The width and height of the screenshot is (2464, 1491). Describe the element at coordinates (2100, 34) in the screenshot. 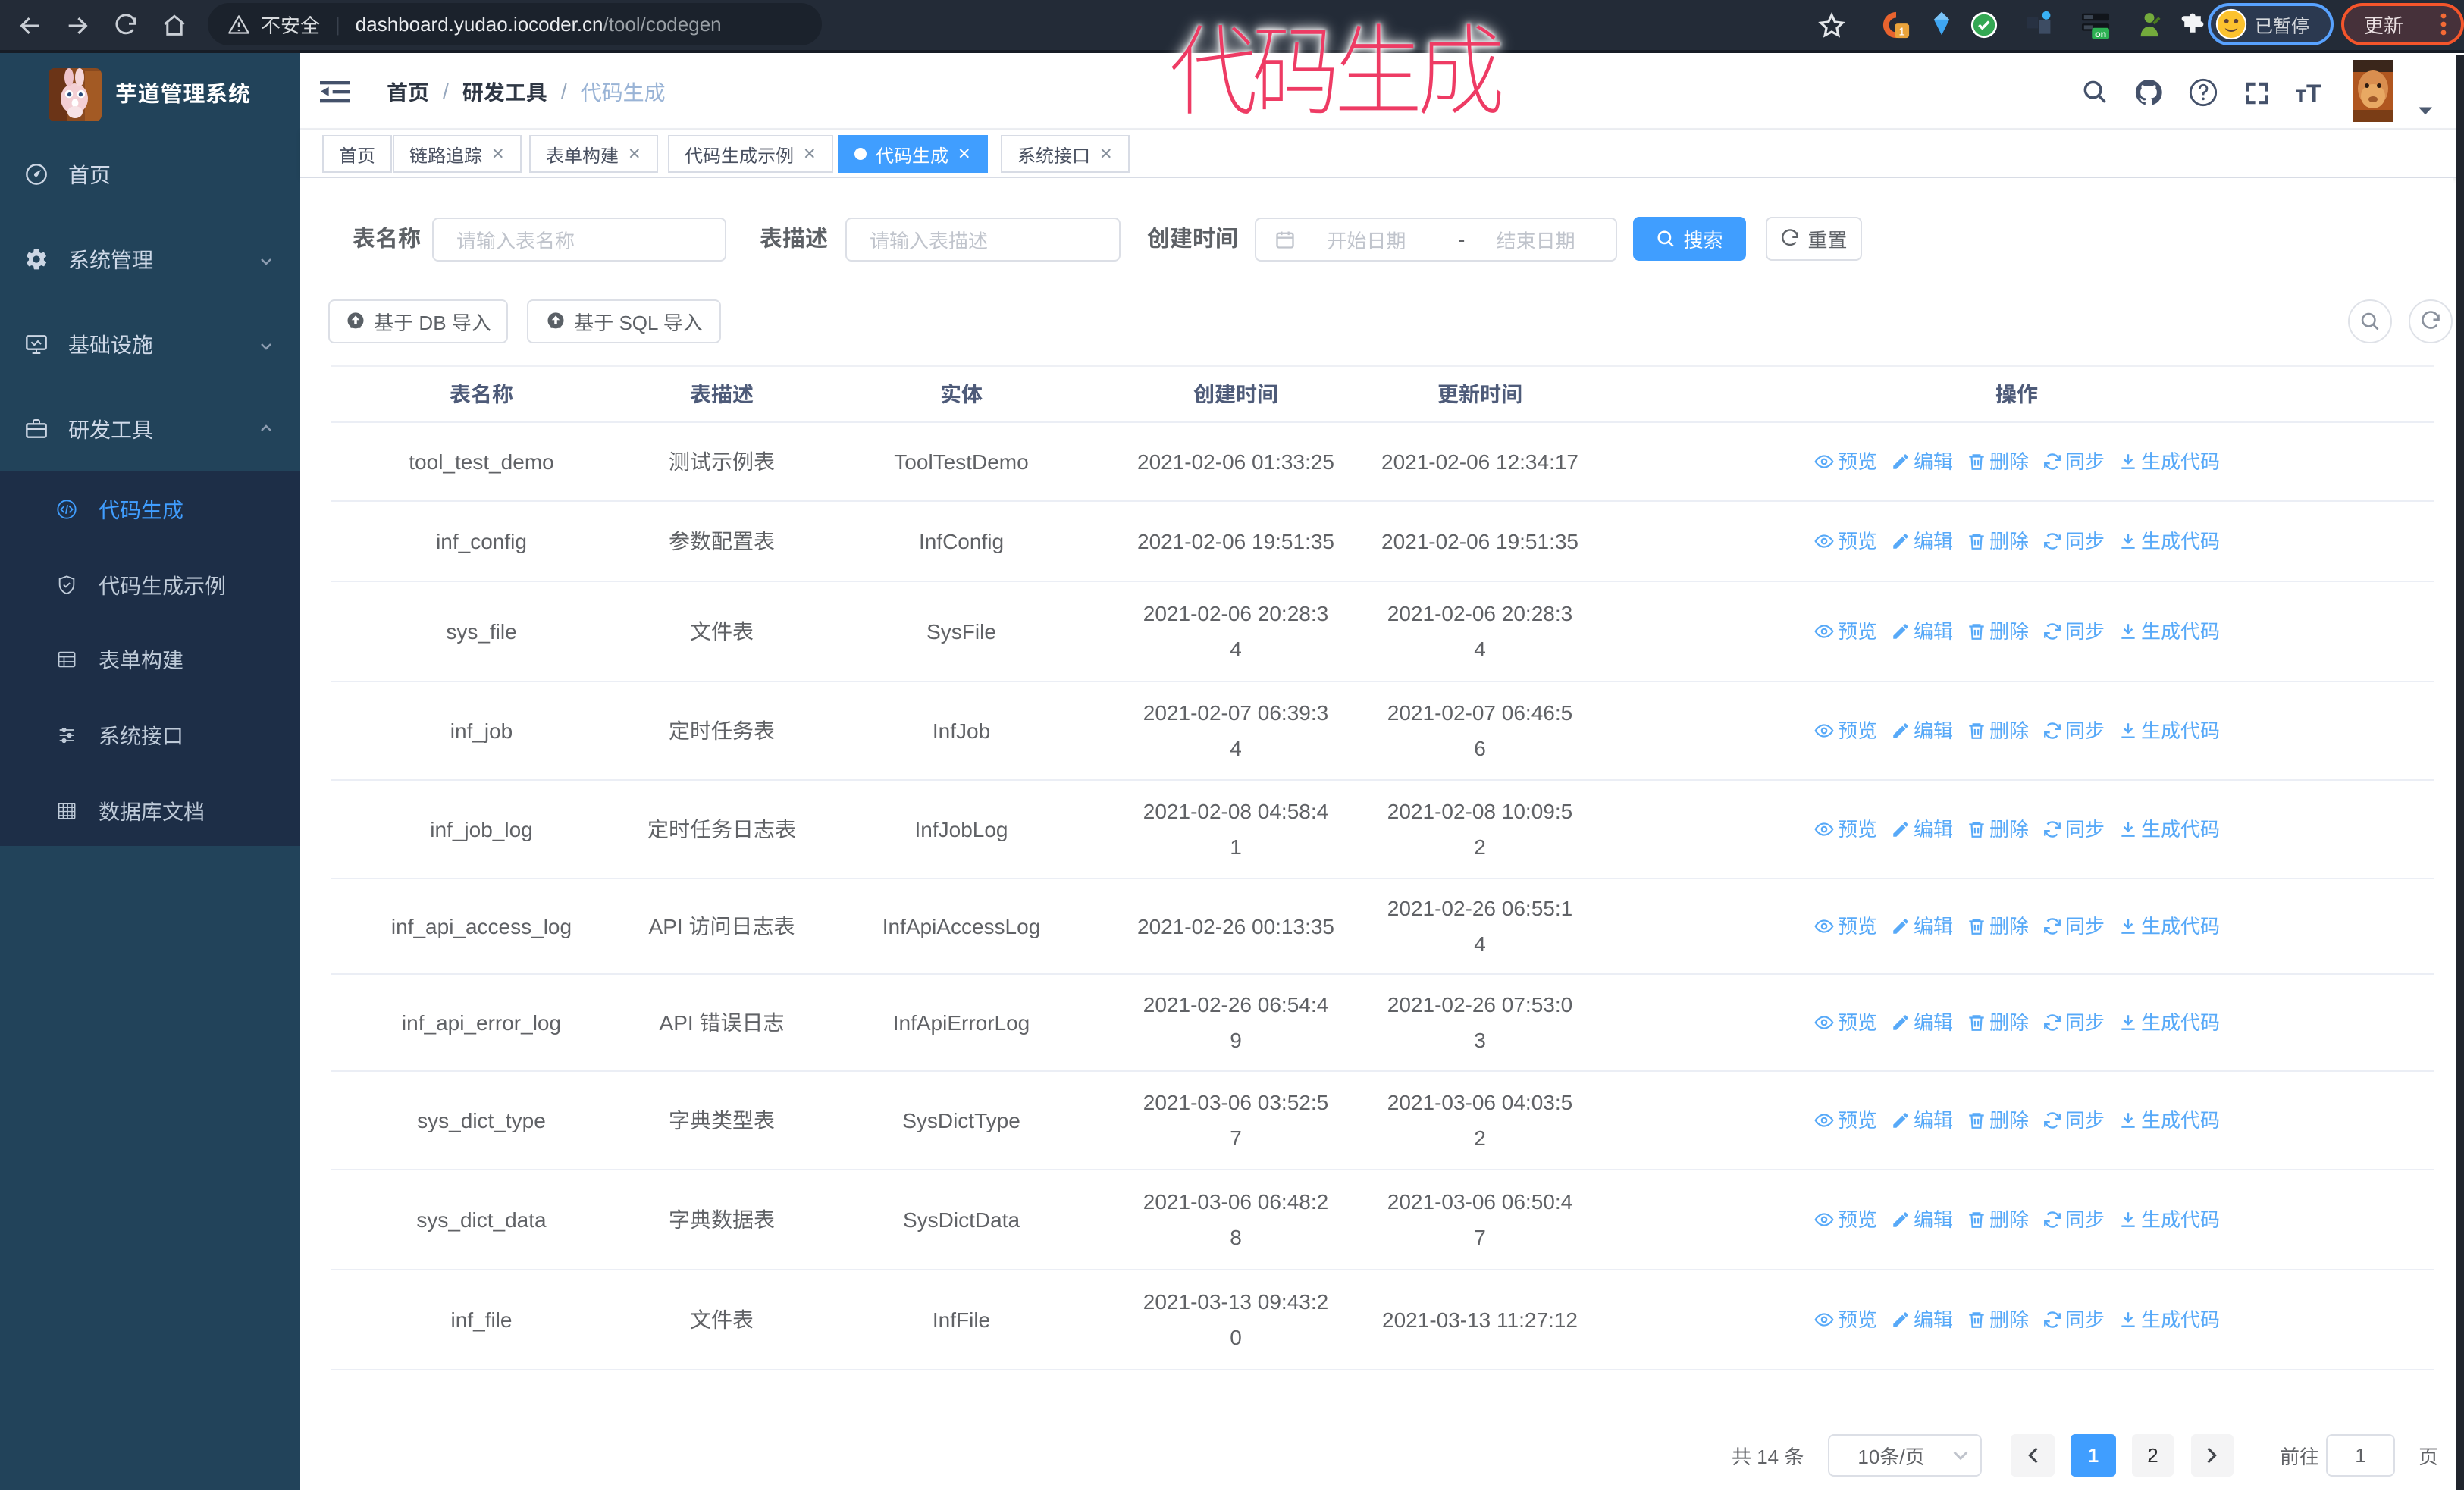

I see `svg-text: on` at that location.